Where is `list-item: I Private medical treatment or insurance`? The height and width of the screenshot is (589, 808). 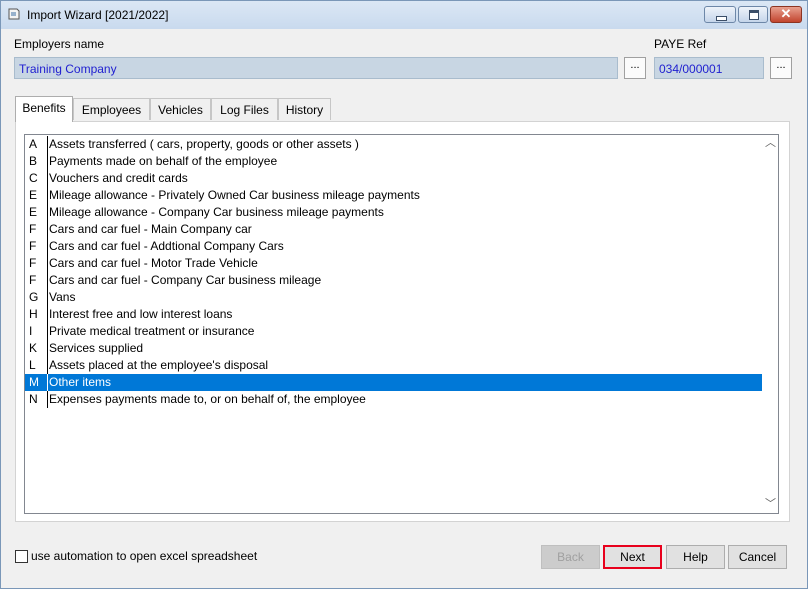 list-item: I Private medical treatment or insurance is located at coordinates (393, 331).